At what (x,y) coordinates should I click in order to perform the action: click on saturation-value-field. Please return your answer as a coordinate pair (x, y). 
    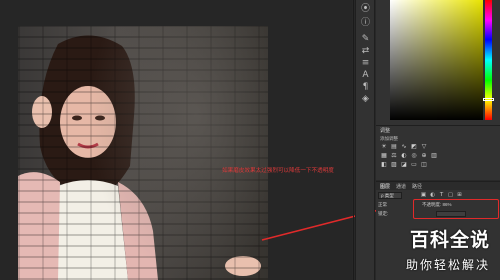
    Looking at the image, I should click on (436, 60).